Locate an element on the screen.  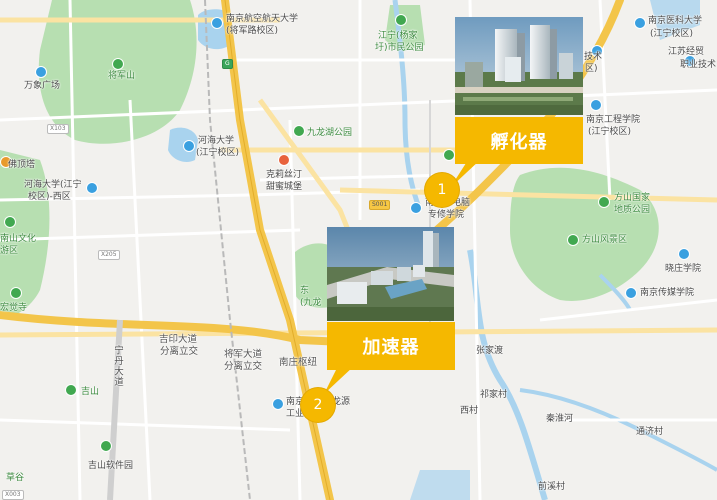
label-jiangjun-mountain: 将军山 is located at coordinates (122, 76).